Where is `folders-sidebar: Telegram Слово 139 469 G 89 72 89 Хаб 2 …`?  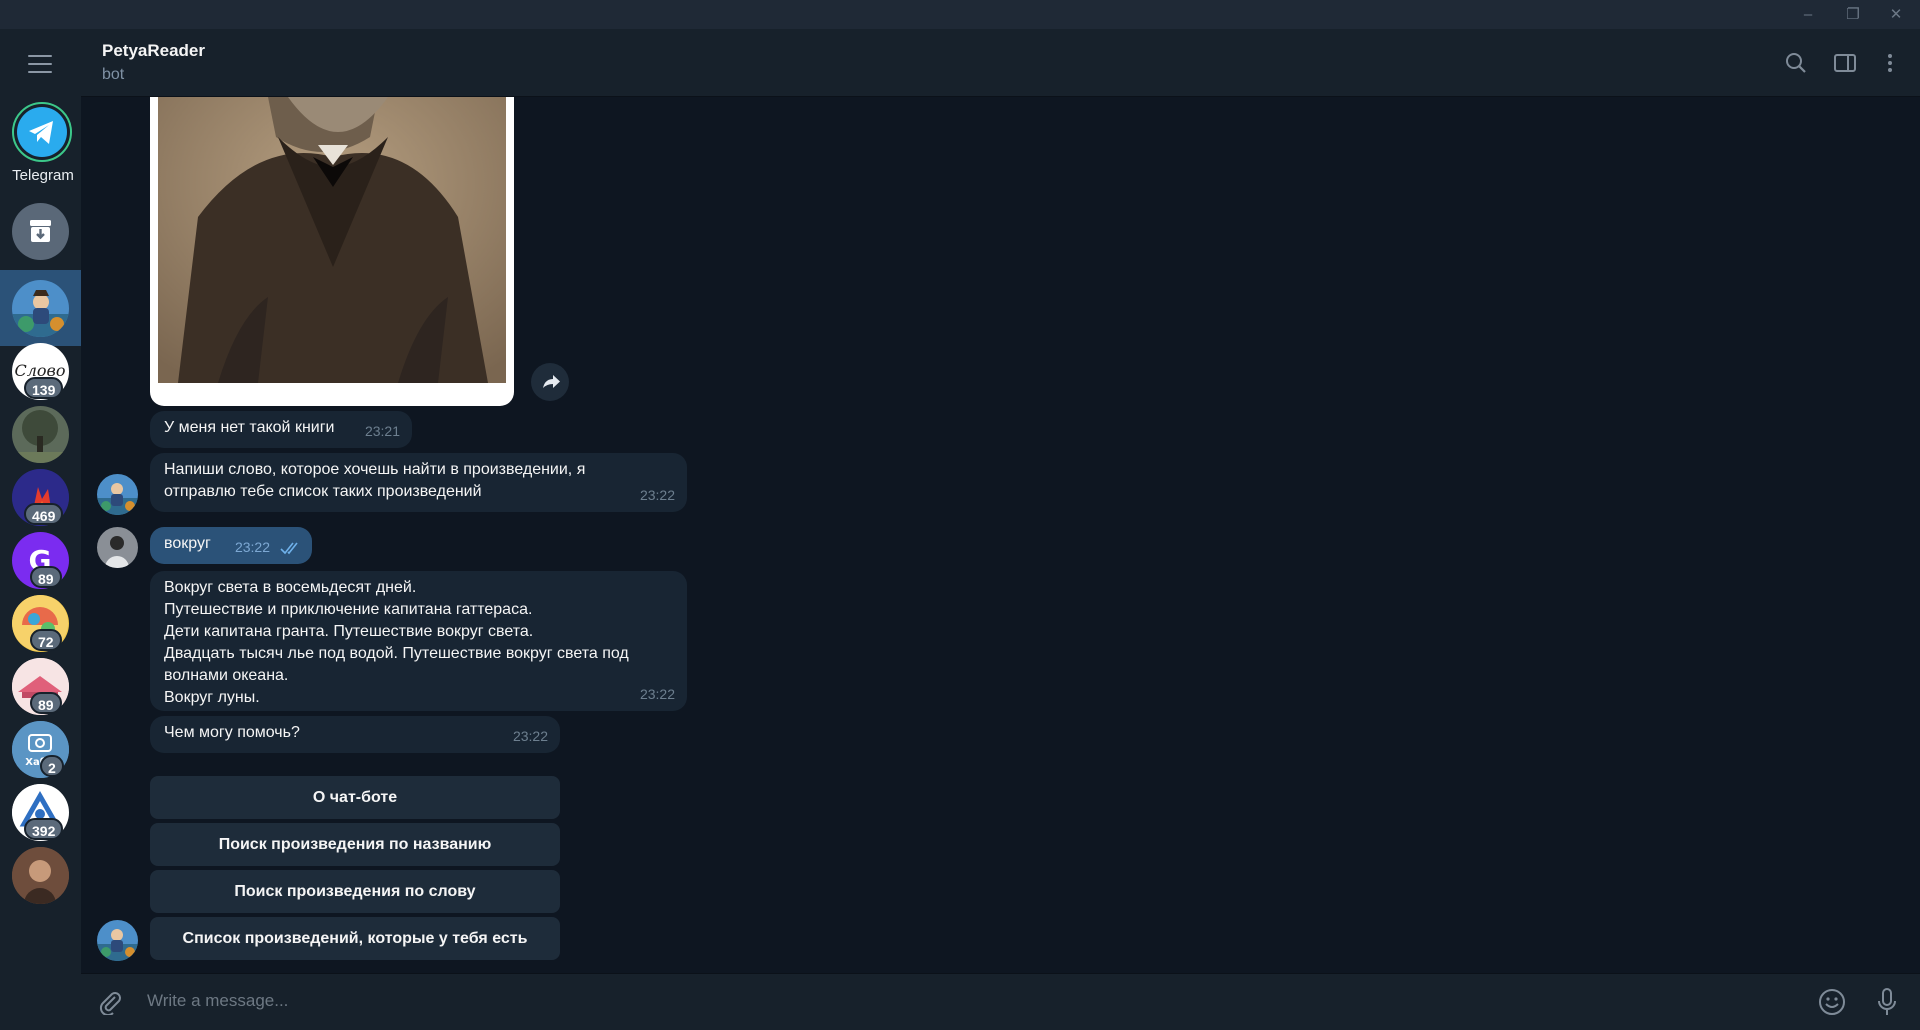
folders-sidebar: Telegram Слово 139 469 G 89 72 89 Хаб 2 … is located at coordinates (40, 529).